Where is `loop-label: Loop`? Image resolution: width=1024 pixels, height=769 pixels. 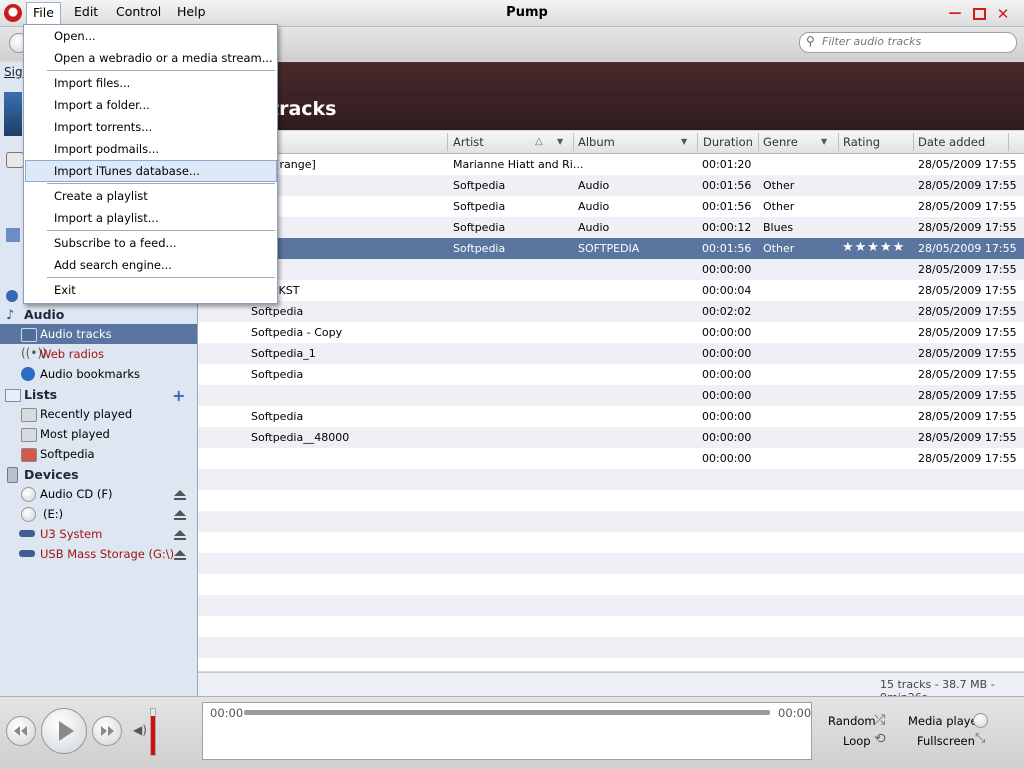
loop-label: Loop is located at coordinates (857, 741).